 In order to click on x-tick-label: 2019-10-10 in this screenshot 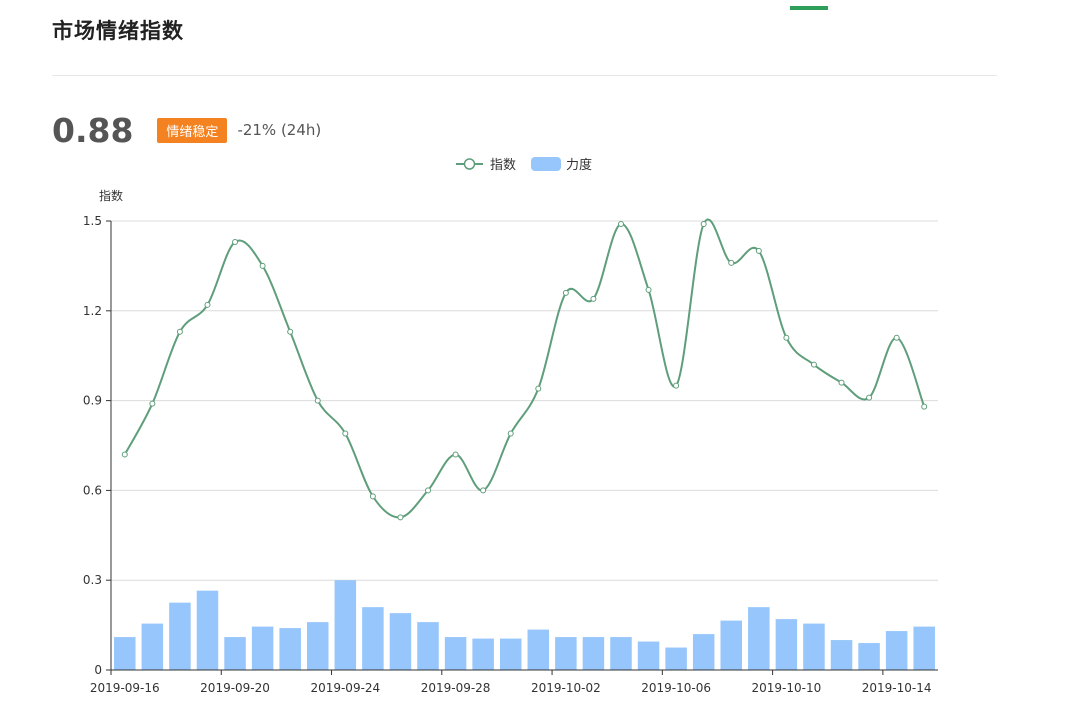, I will do `click(787, 688)`.